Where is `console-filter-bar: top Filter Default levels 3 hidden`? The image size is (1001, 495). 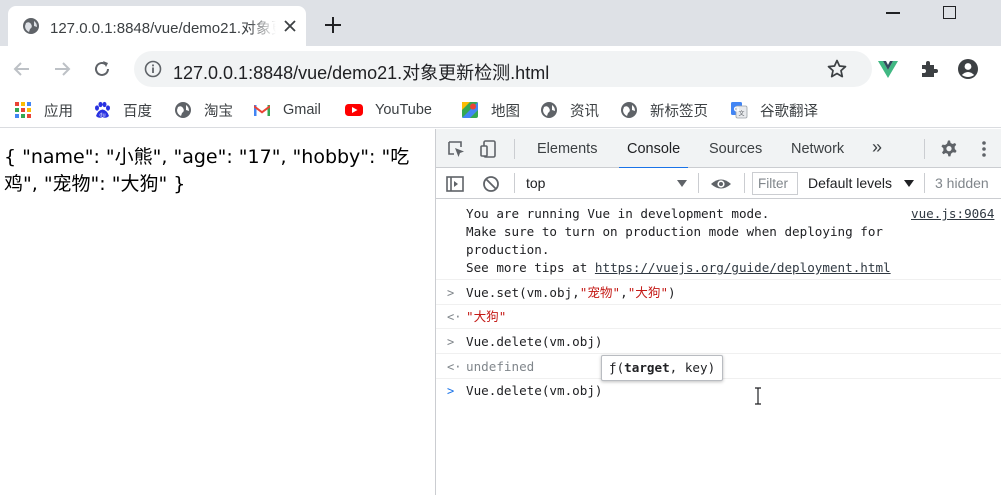
console-filter-bar: top Filter Default levels 3 hidden is located at coordinates (718, 183).